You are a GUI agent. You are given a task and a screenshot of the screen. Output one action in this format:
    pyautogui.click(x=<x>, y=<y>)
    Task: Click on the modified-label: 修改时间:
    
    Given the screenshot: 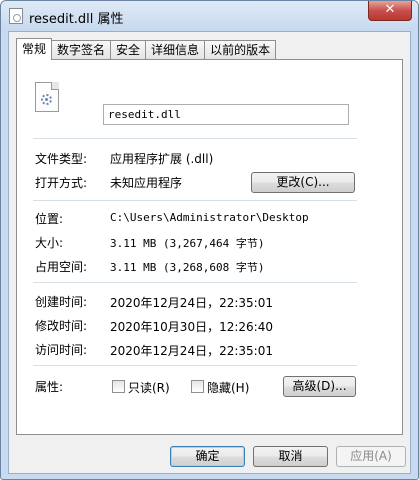 What is the action you would take?
    pyautogui.click(x=61, y=326)
    